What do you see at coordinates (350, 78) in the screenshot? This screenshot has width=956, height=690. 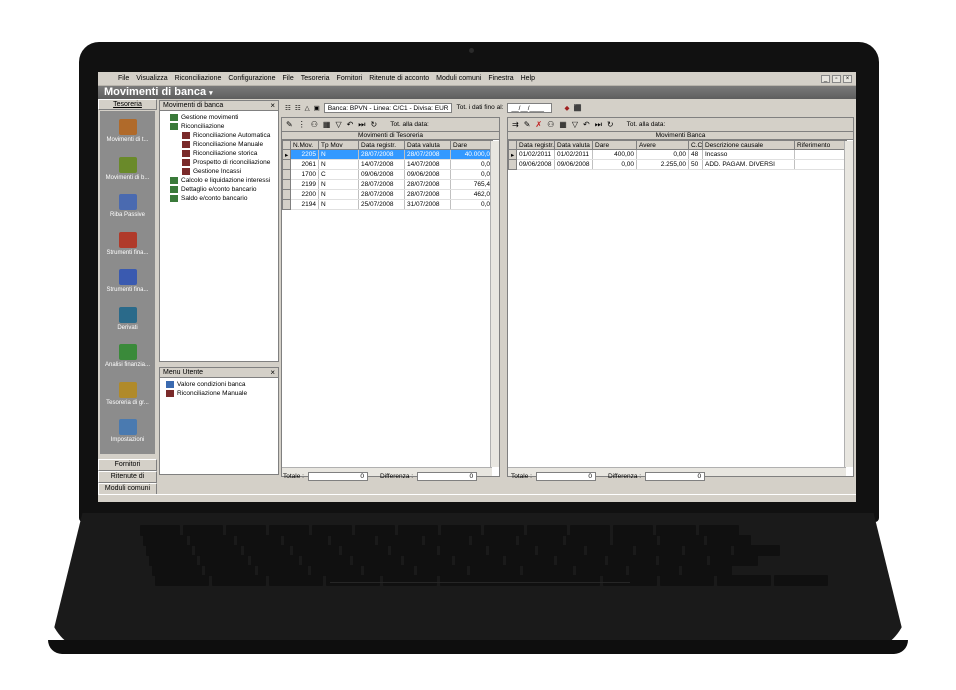 I see `menu-item: Fornitori` at bounding box center [350, 78].